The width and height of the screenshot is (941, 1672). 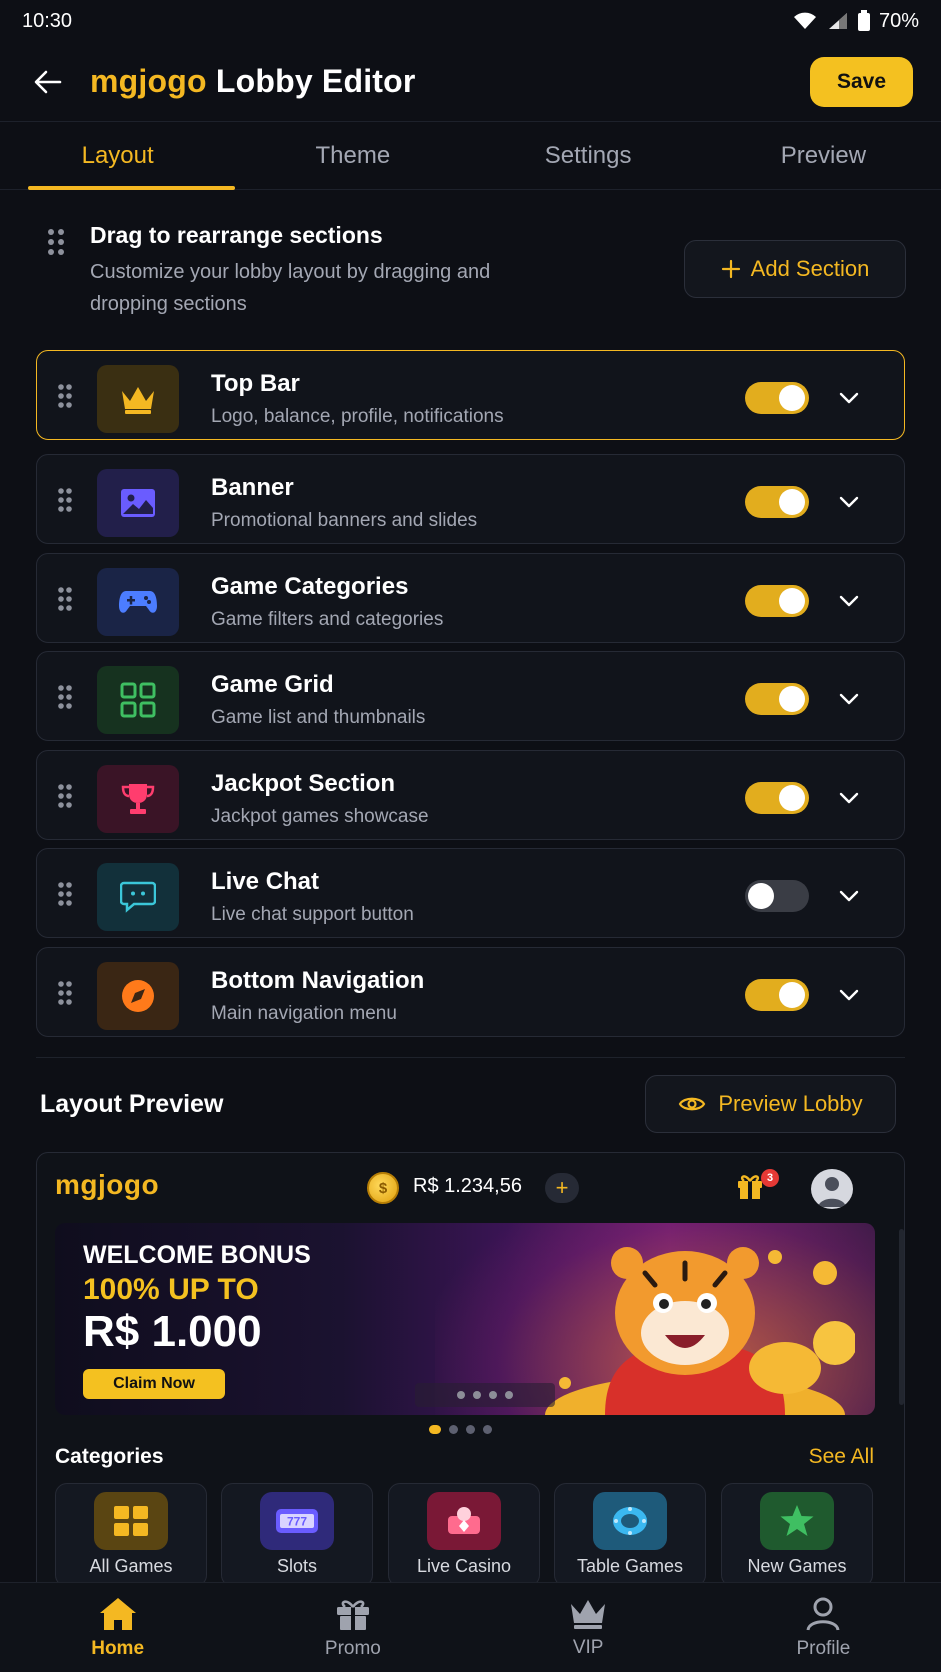 What do you see at coordinates (804, 20) in the screenshot?
I see `wifi-icon` at bounding box center [804, 20].